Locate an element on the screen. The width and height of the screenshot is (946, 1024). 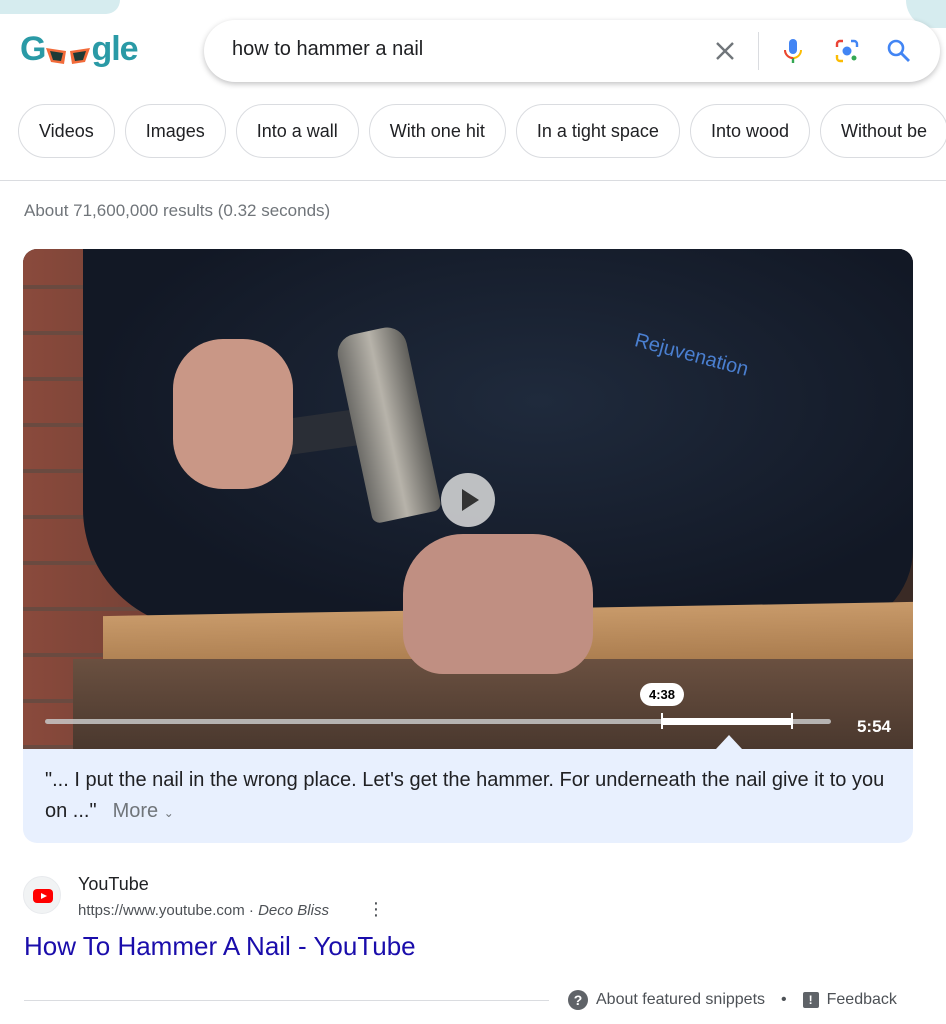
google-doodle-logo: Ggle is located at coordinates (79, 49).